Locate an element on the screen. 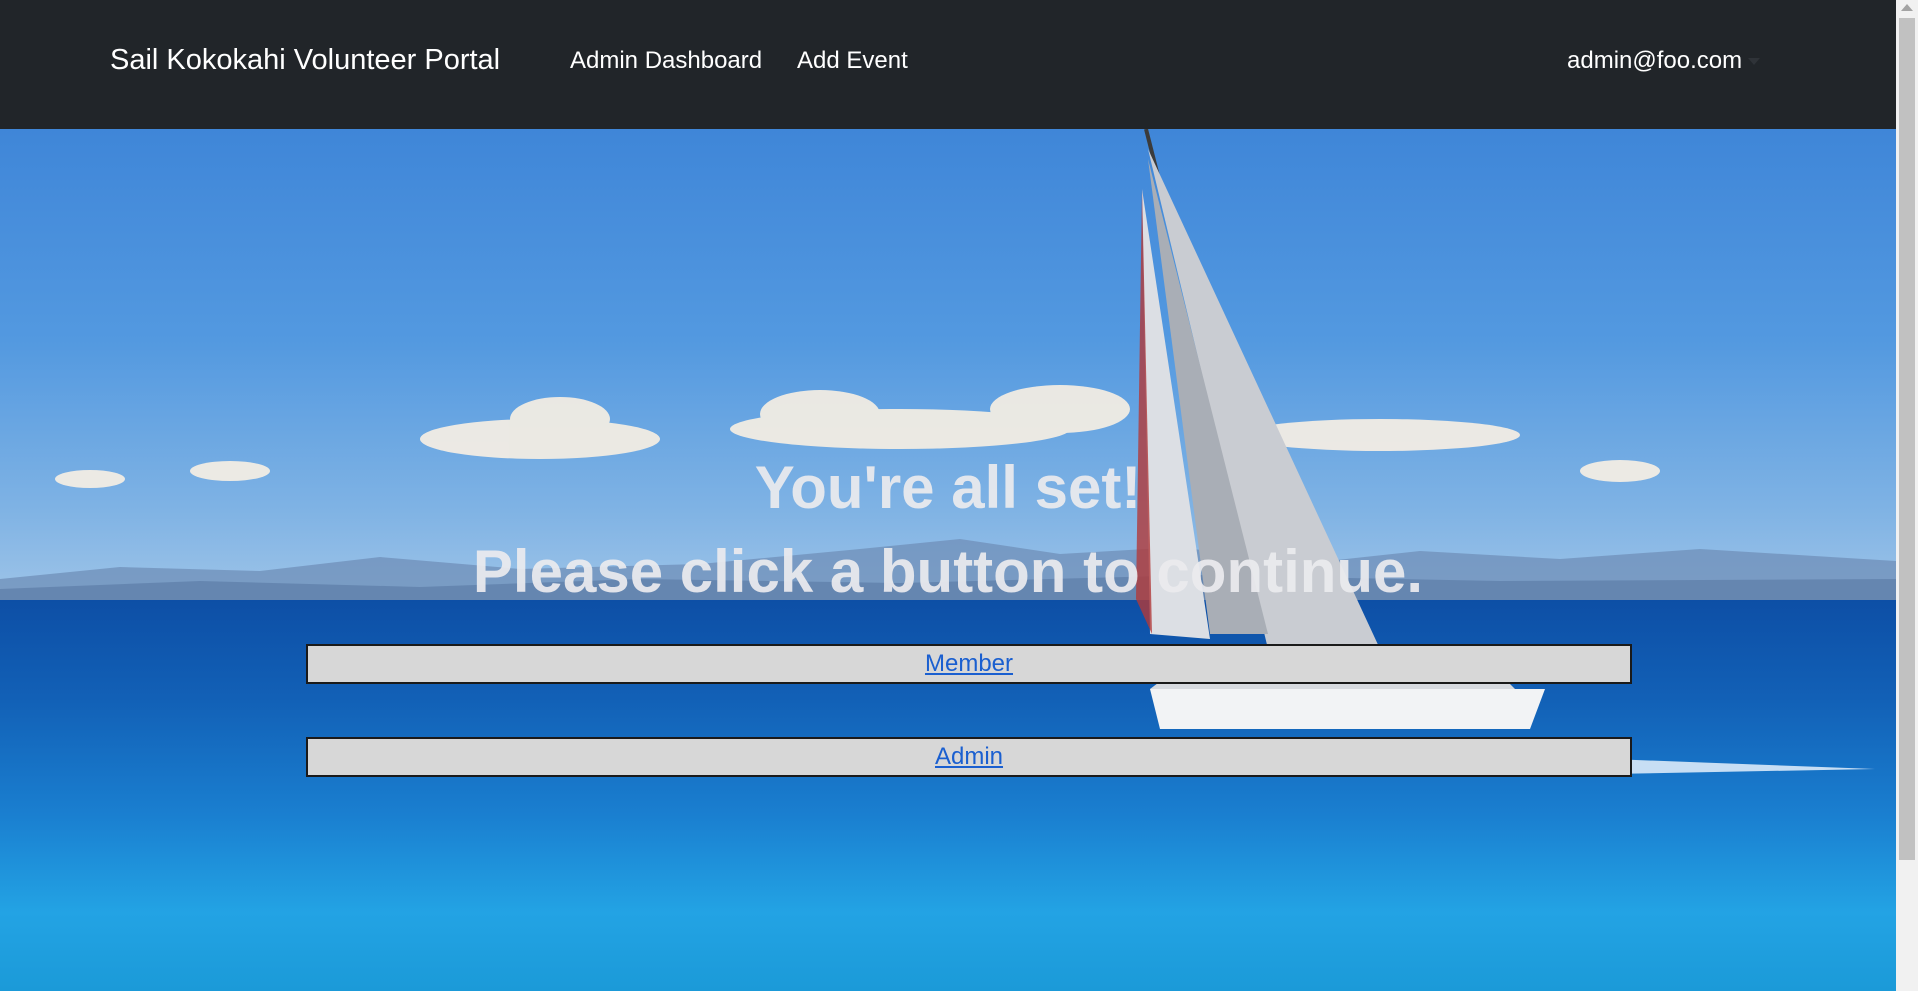  hero-subheadline: Please click a button to continue. is located at coordinates (948, 571).